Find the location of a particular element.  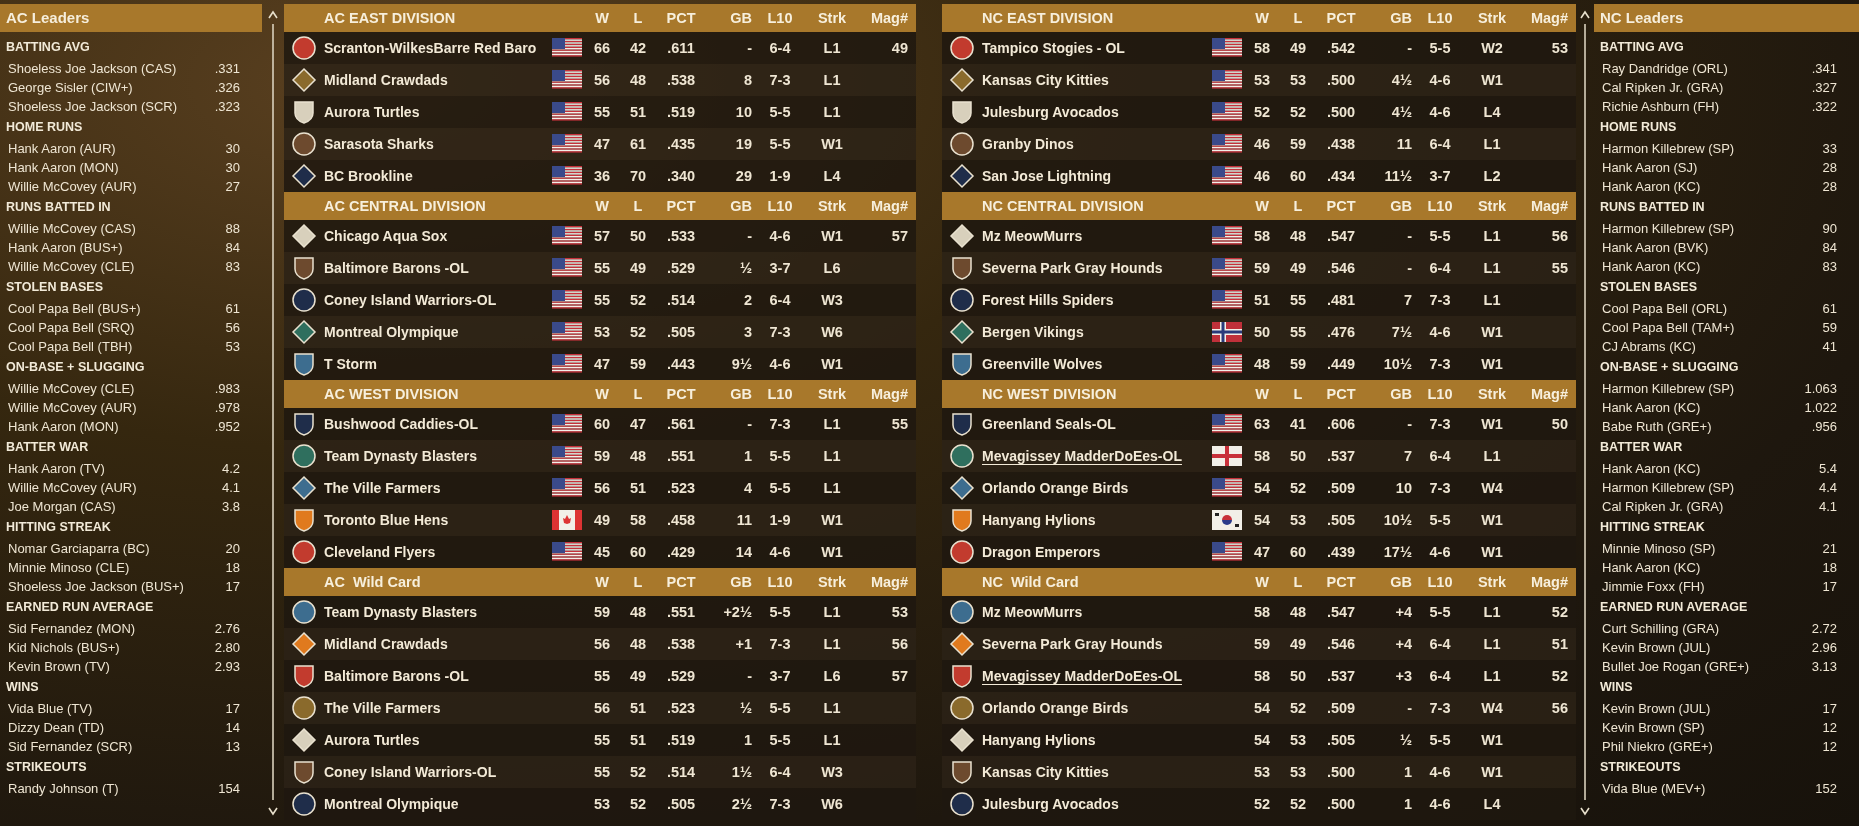

stat-value: 17 is located at coordinates (232, 709).